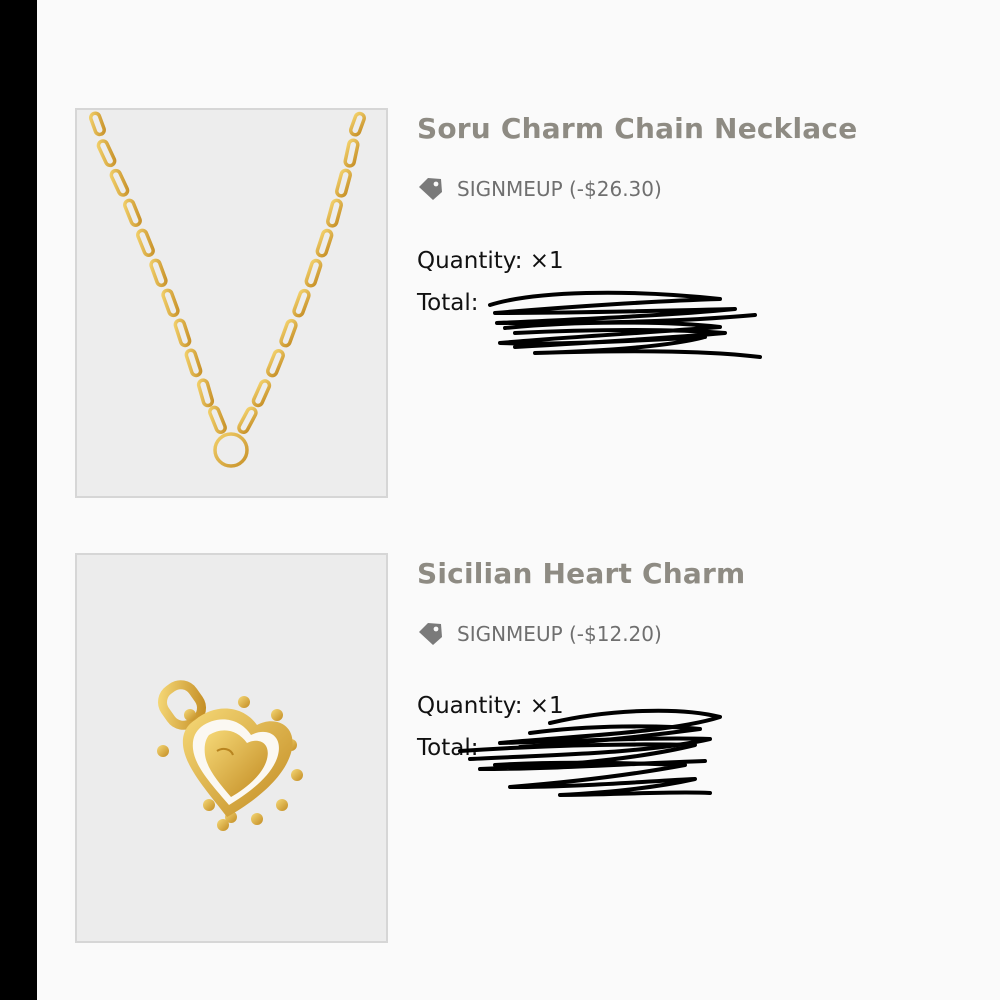 The width and height of the screenshot is (1000, 1000). I want to click on necklace-image, so click(231, 303).